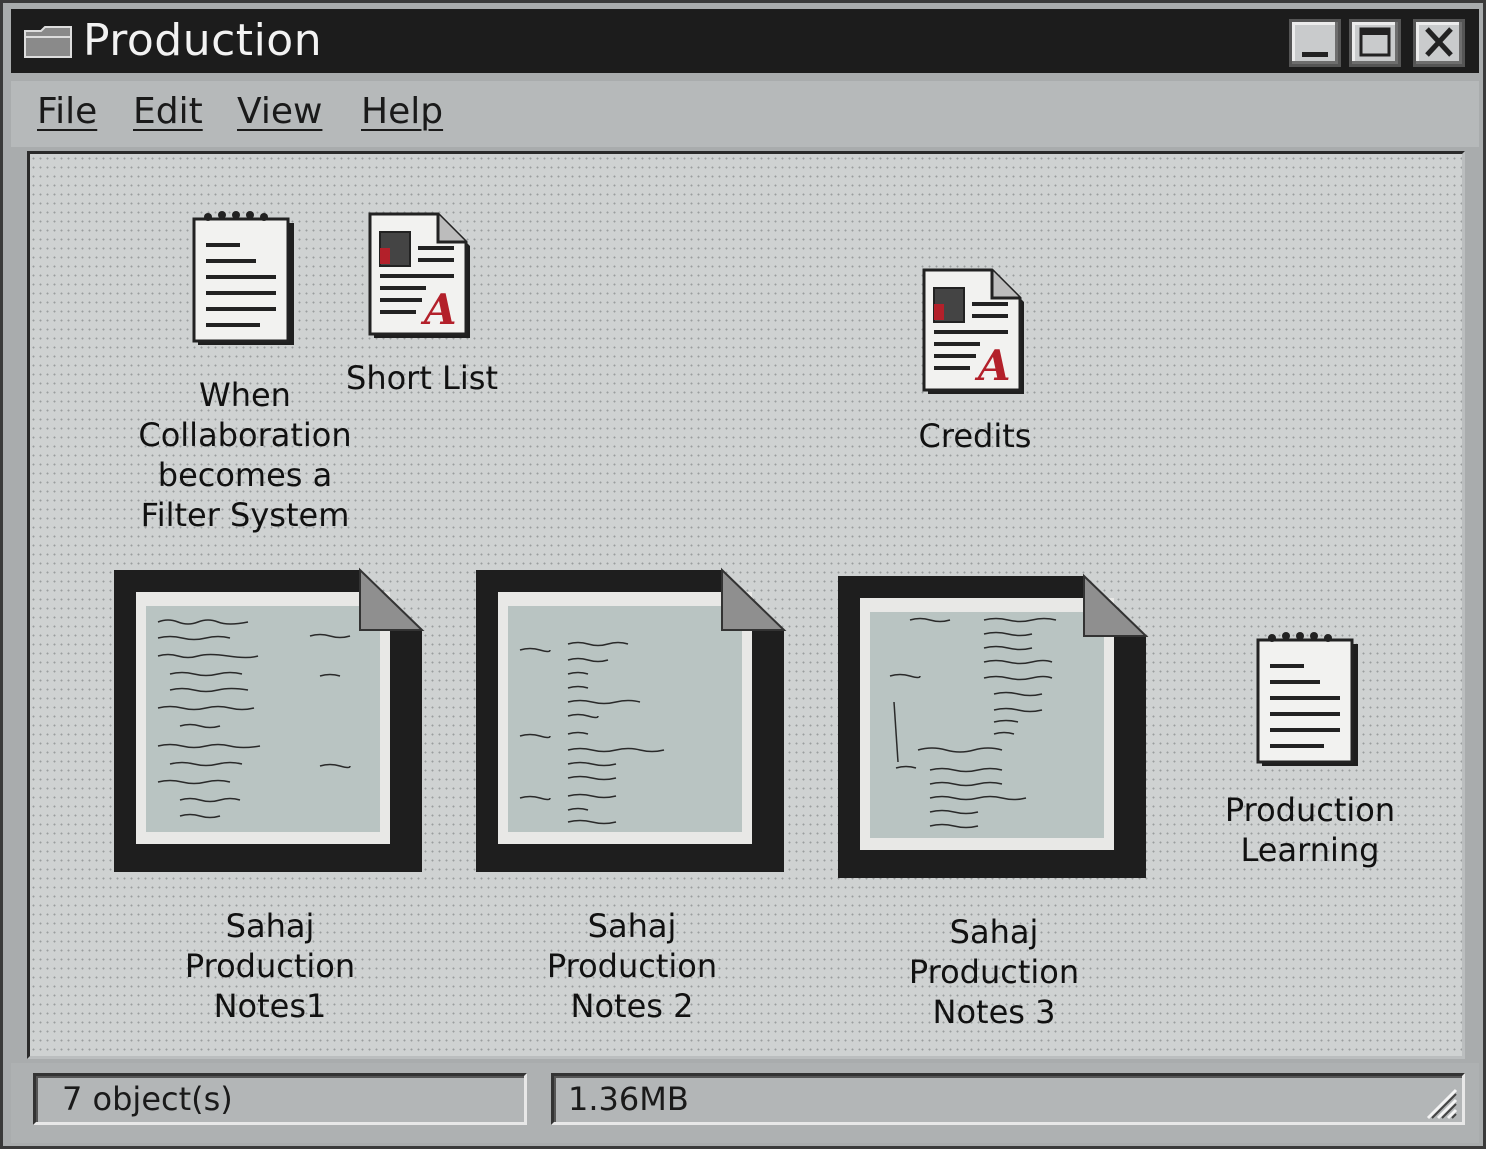  I want to click on folder-icon, so click(48, 42).